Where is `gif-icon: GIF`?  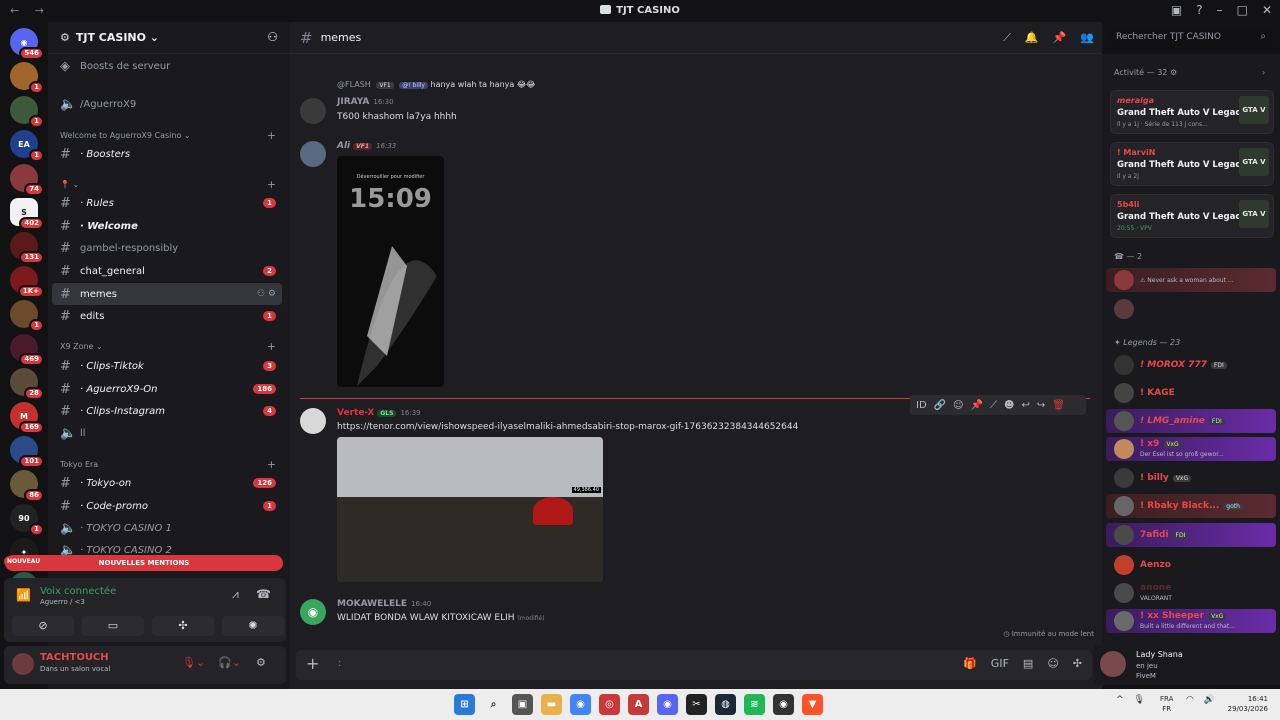
gif-icon: GIF is located at coordinates (1000, 663).